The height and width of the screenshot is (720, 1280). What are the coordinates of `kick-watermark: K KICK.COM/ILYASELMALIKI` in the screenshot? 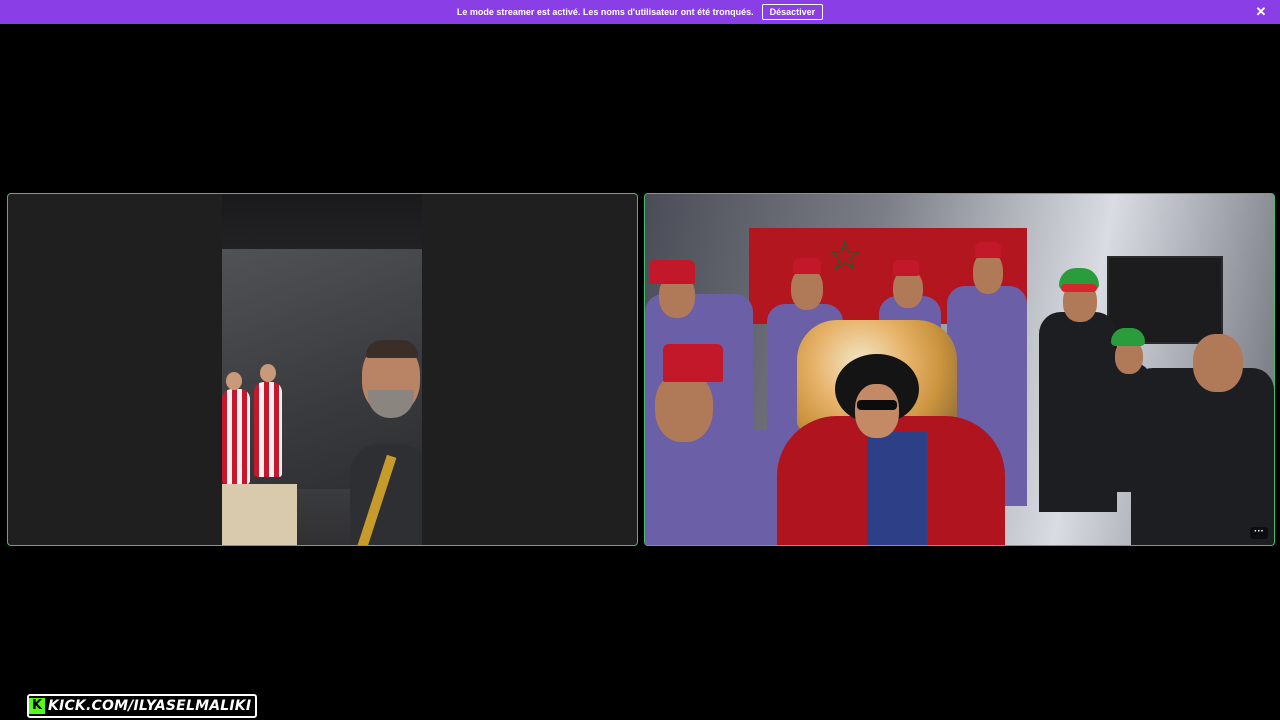 It's located at (142, 706).